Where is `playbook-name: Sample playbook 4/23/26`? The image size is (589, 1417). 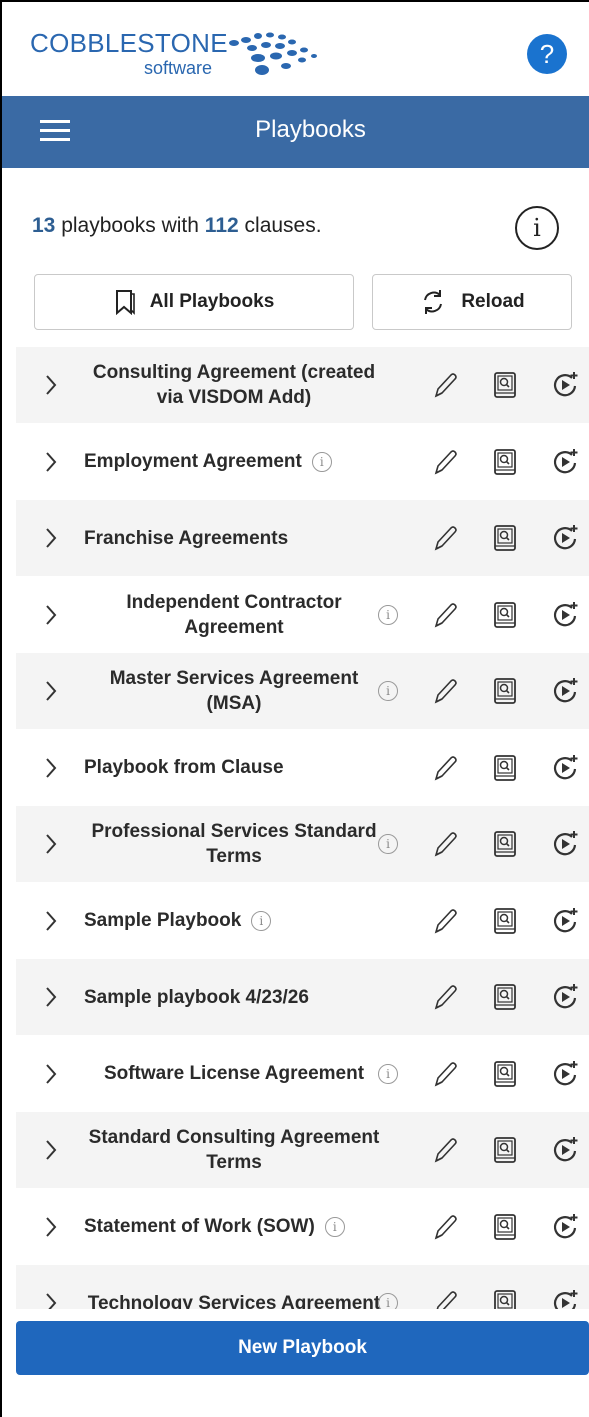
playbook-name: Sample playbook 4/23/26 is located at coordinates (256, 997).